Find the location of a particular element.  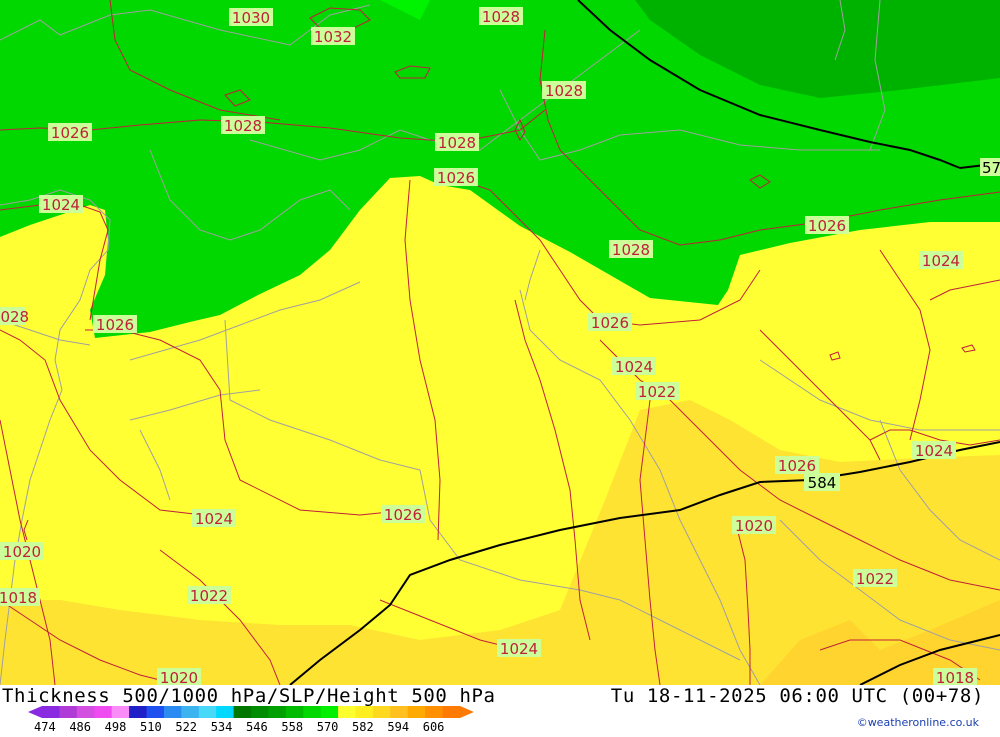

height-label: 57 is located at coordinates (990, 167).